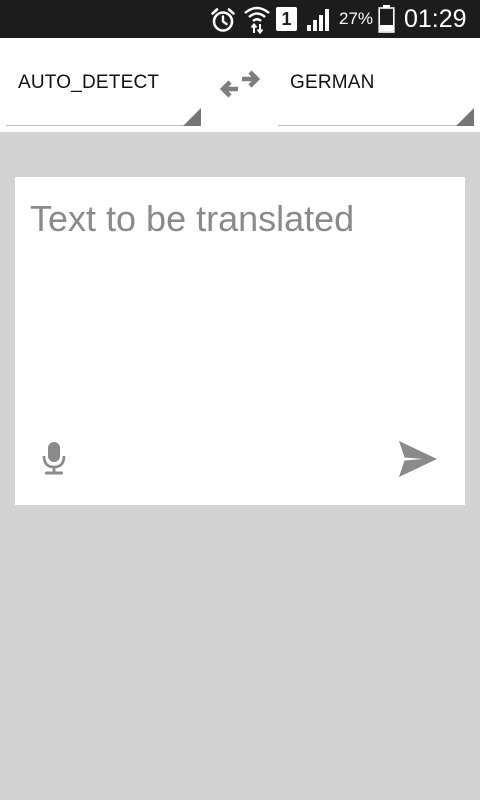 This screenshot has width=480, height=800. Describe the element at coordinates (356, 18) in the screenshot. I see `battery-percent: 27%` at that location.